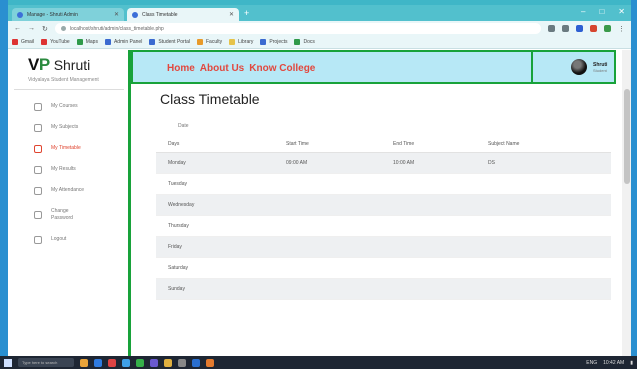 This screenshot has width=637, height=369. What do you see at coordinates (428, 163) in the screenshot?
I see `table-cell: 10:00 AM` at bounding box center [428, 163].